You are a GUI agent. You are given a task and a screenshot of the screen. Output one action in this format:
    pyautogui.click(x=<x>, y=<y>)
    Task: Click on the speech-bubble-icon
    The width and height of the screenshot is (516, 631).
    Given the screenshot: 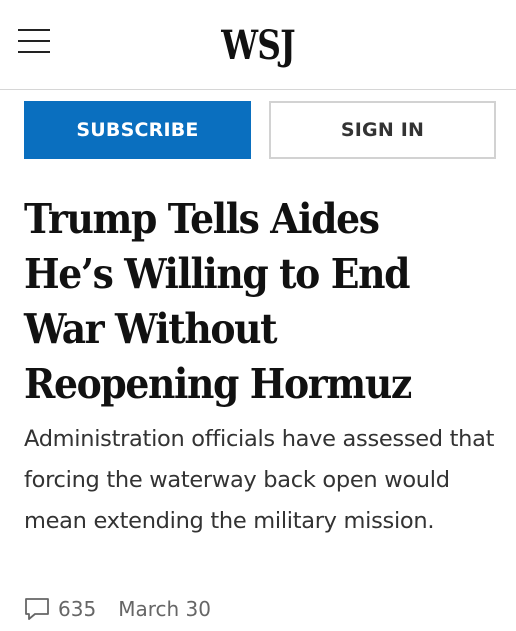 What is the action you would take?
    pyautogui.click(x=37, y=609)
    